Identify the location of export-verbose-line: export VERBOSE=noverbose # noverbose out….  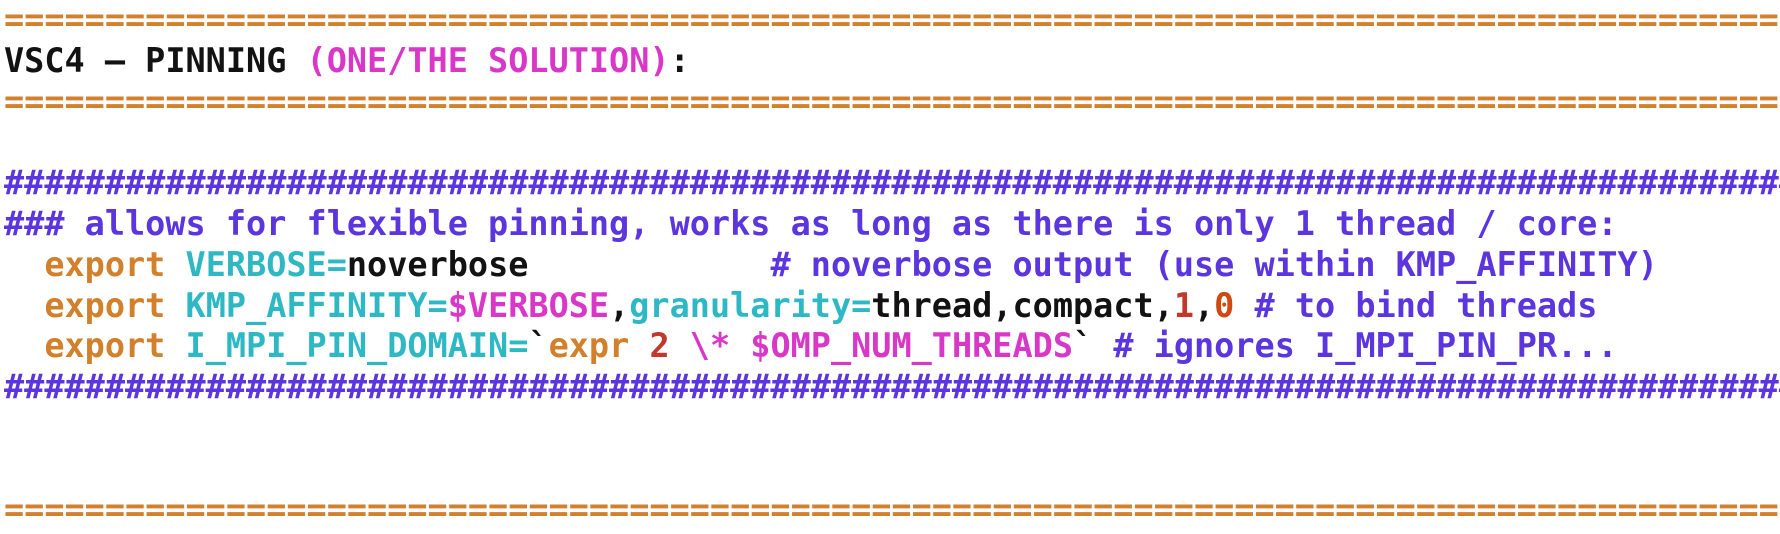
(890, 265).